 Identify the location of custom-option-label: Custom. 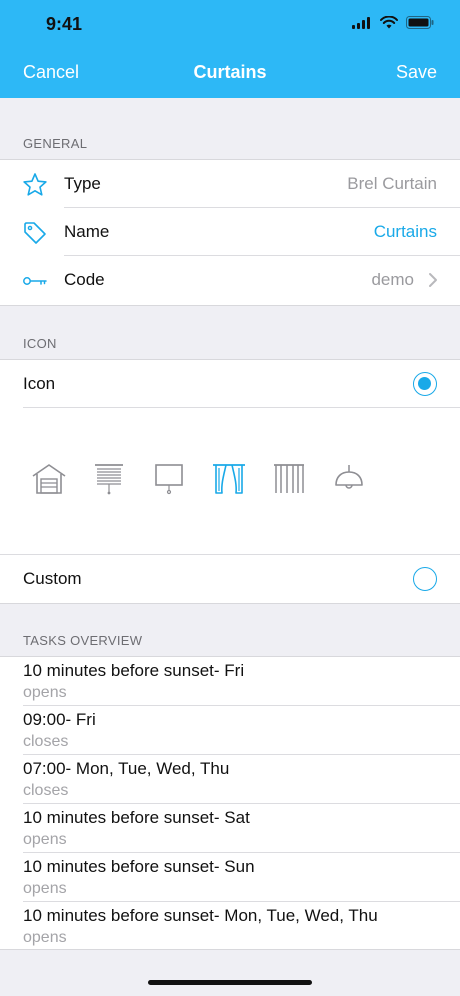
(52, 578).